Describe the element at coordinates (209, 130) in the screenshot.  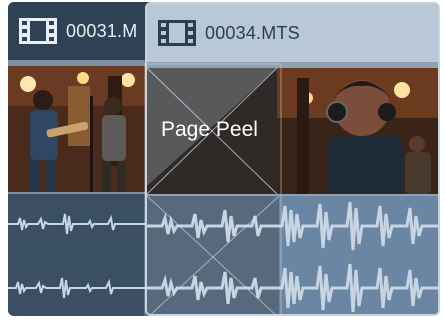
I see `transition-label: Page Peel` at that location.